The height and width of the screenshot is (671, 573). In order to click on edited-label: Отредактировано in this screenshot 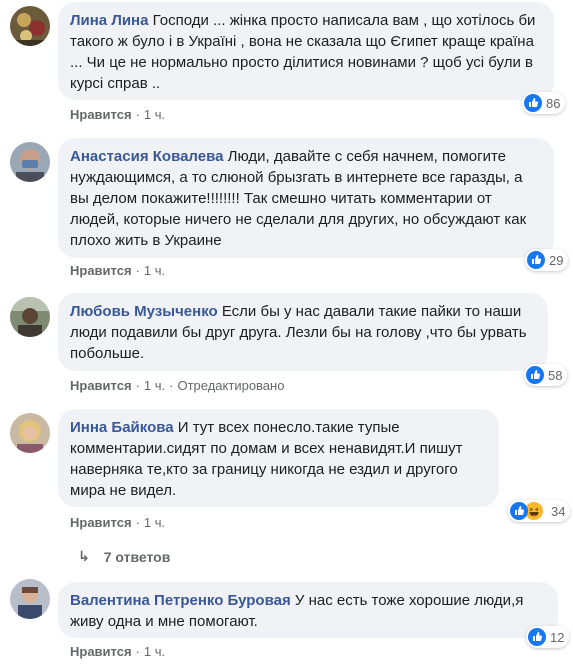, I will do `click(230, 385)`.